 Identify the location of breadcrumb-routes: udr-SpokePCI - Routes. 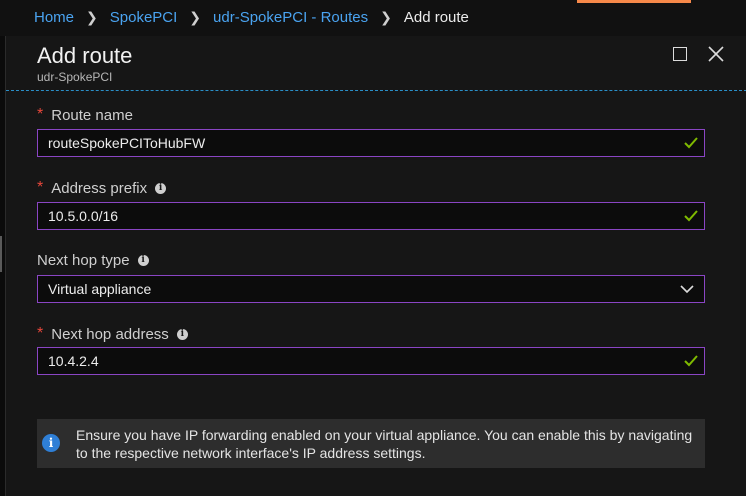
(290, 17).